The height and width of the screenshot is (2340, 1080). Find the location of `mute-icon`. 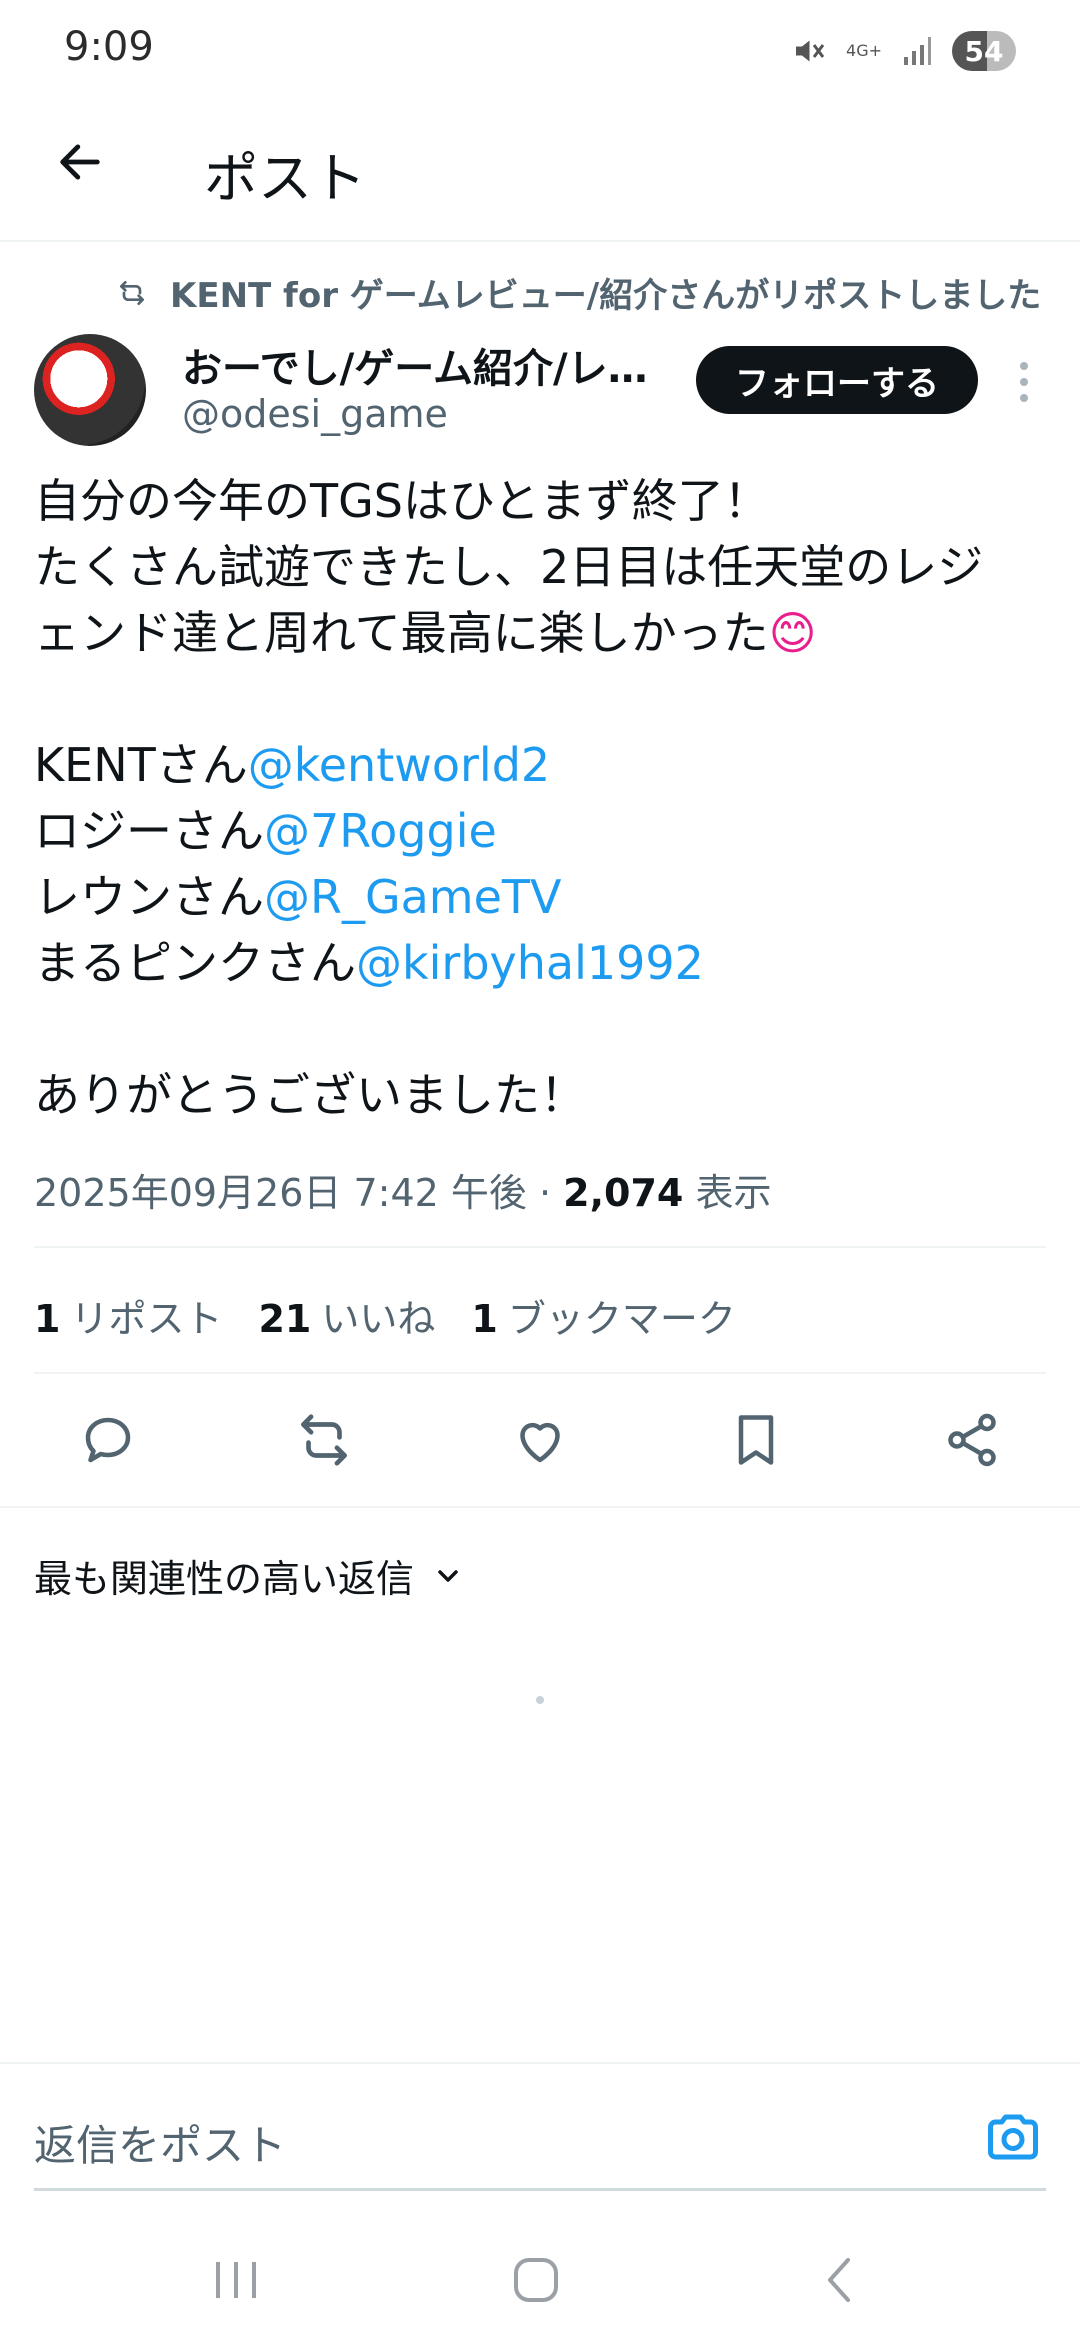

mute-icon is located at coordinates (810, 51).